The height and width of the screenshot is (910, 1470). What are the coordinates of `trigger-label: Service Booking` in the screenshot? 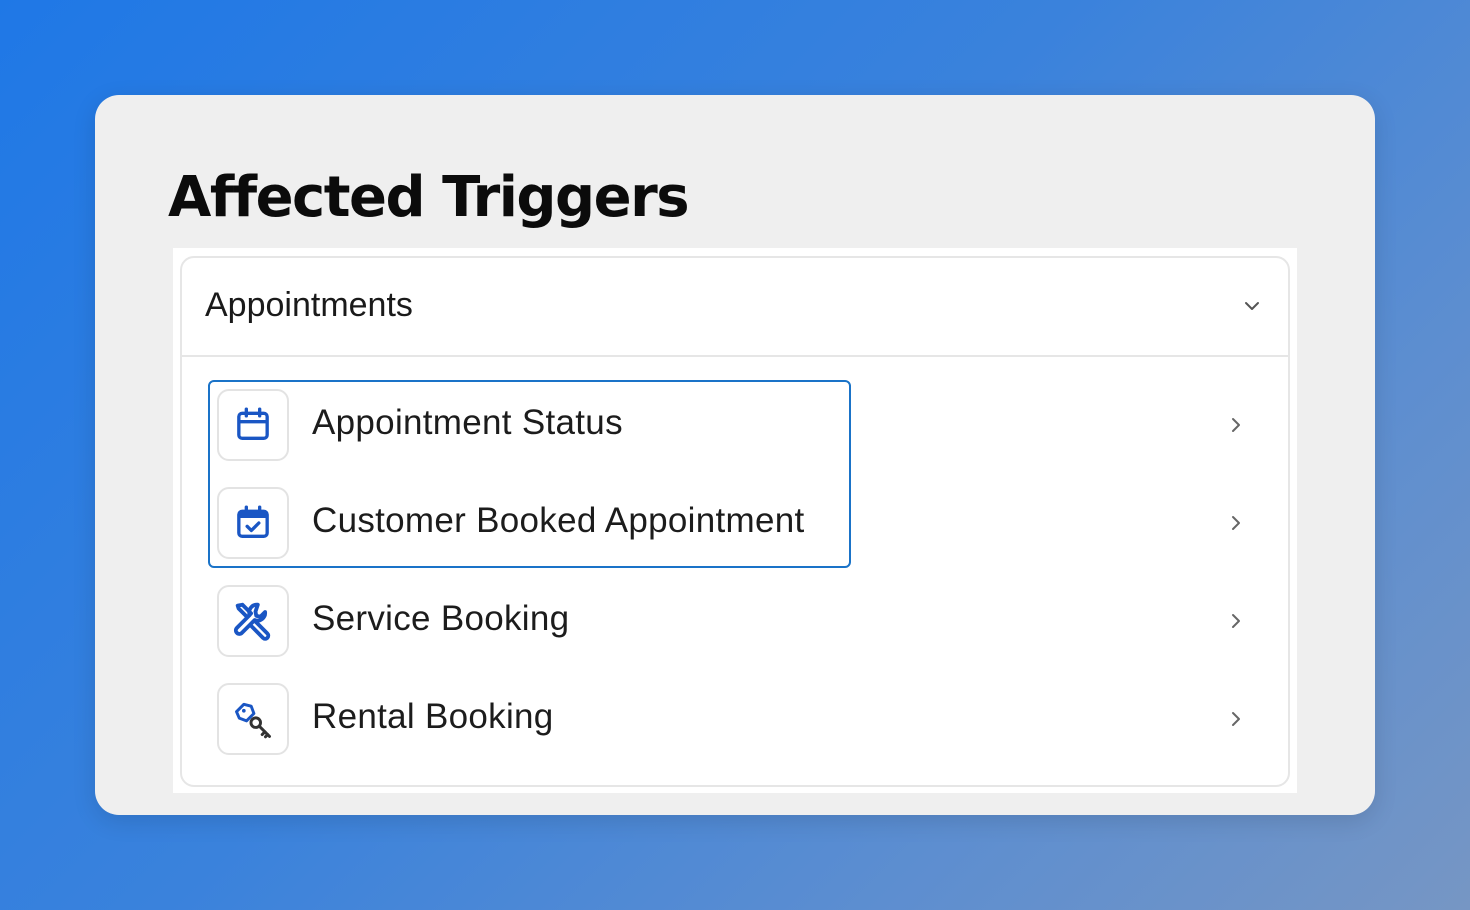 It's located at (441, 618).